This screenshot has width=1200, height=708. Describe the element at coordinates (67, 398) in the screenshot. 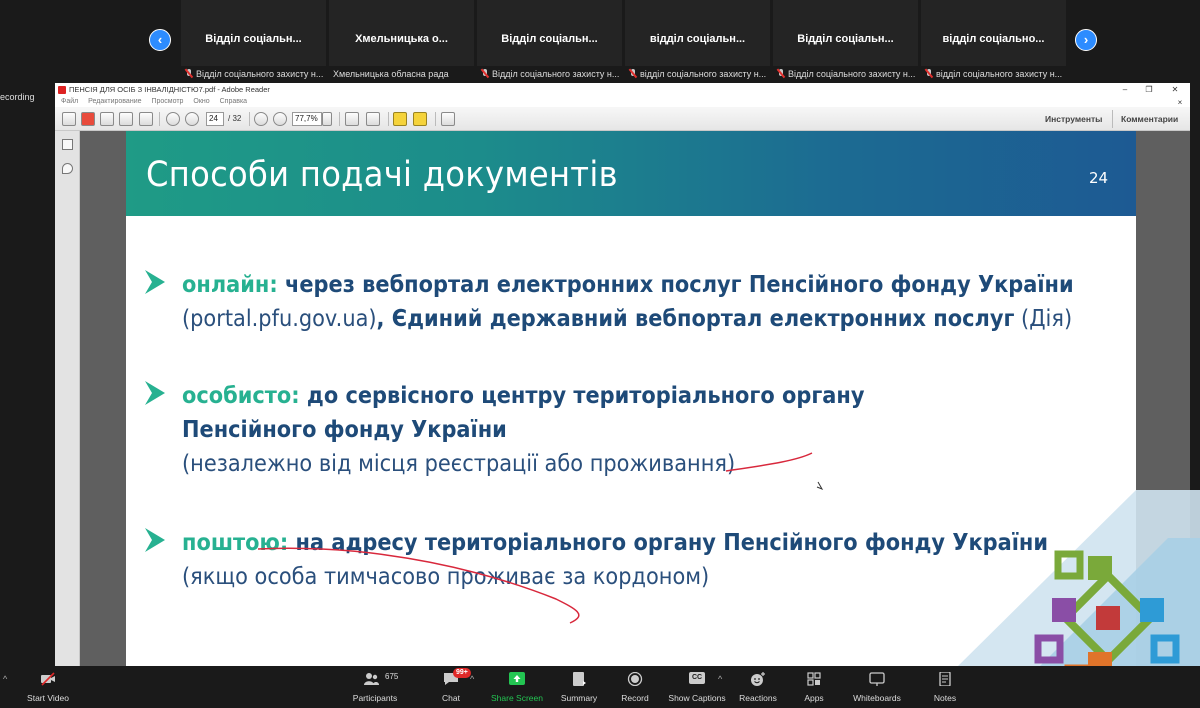

I see `reader-nav-pane` at that location.